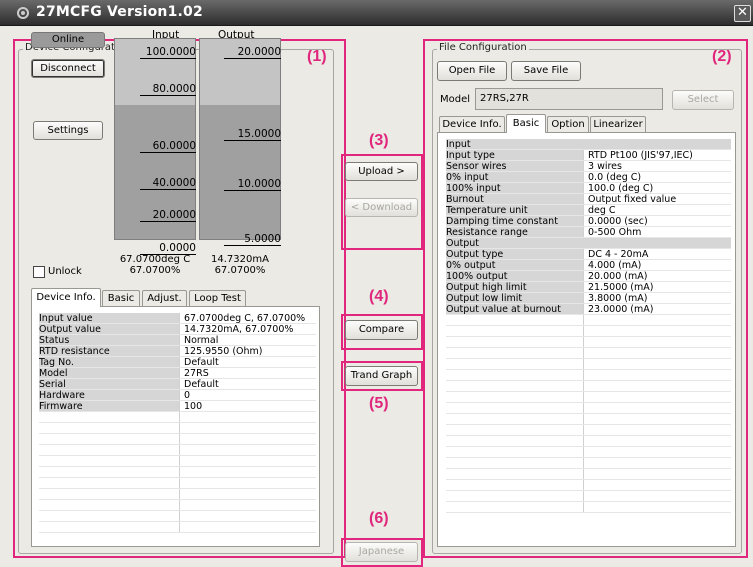 Image resolution: width=753 pixels, height=567 pixels. What do you see at coordinates (177, 318) in the screenshot?
I see `grid-row: Input value 67.0700deg C, 67.0700%` at bounding box center [177, 318].